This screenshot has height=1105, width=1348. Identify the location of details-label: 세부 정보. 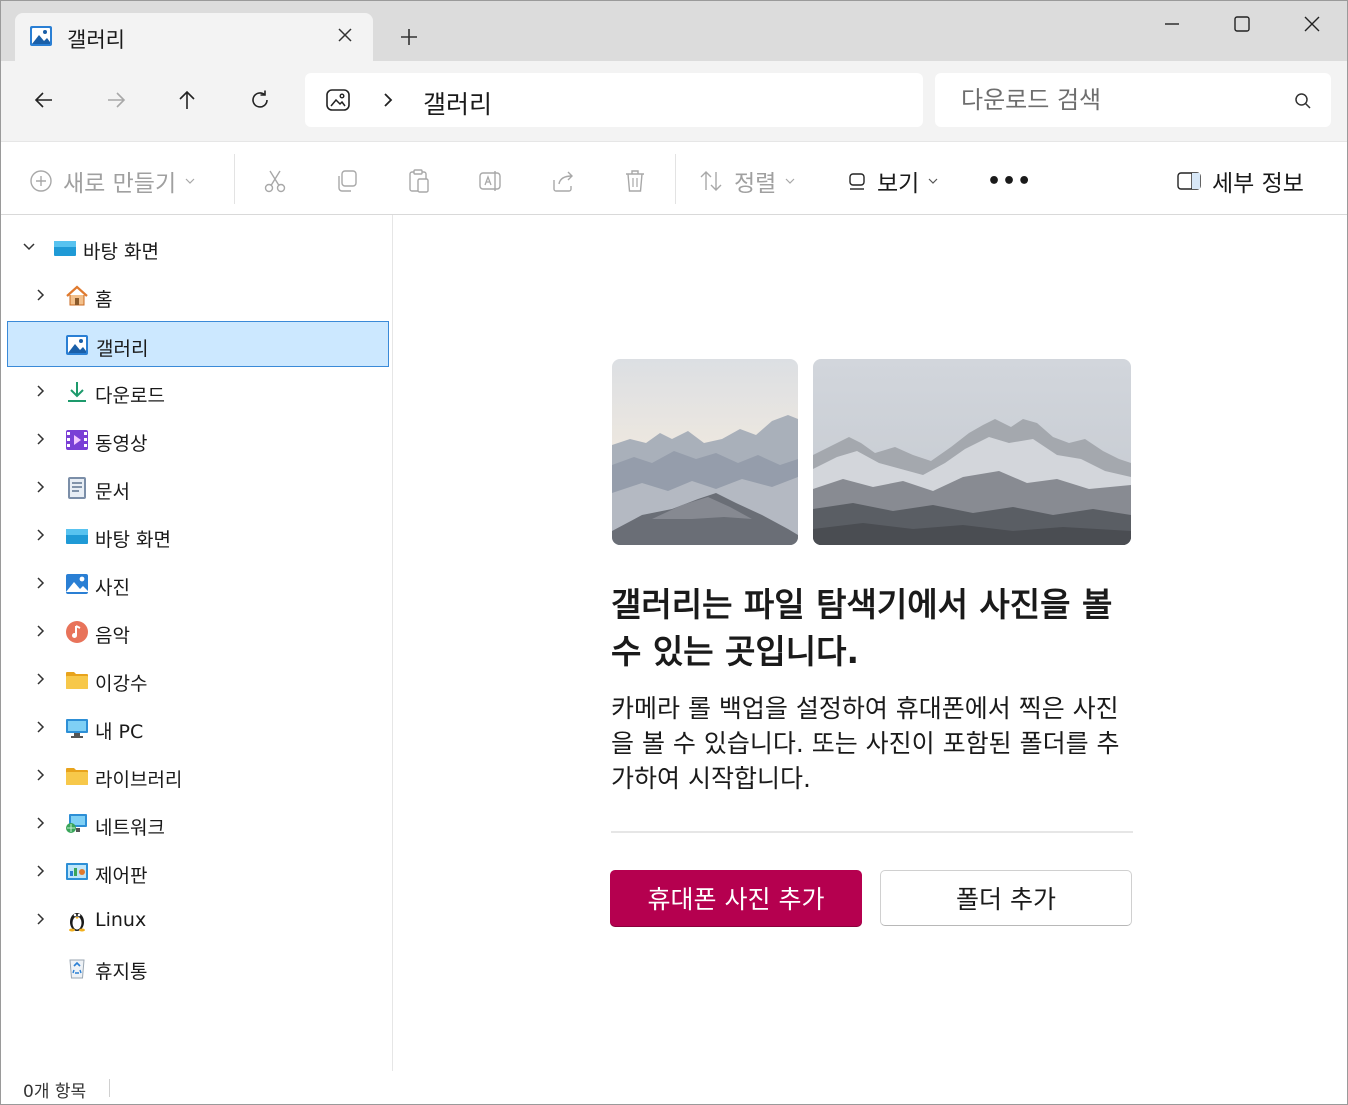
(1258, 184).